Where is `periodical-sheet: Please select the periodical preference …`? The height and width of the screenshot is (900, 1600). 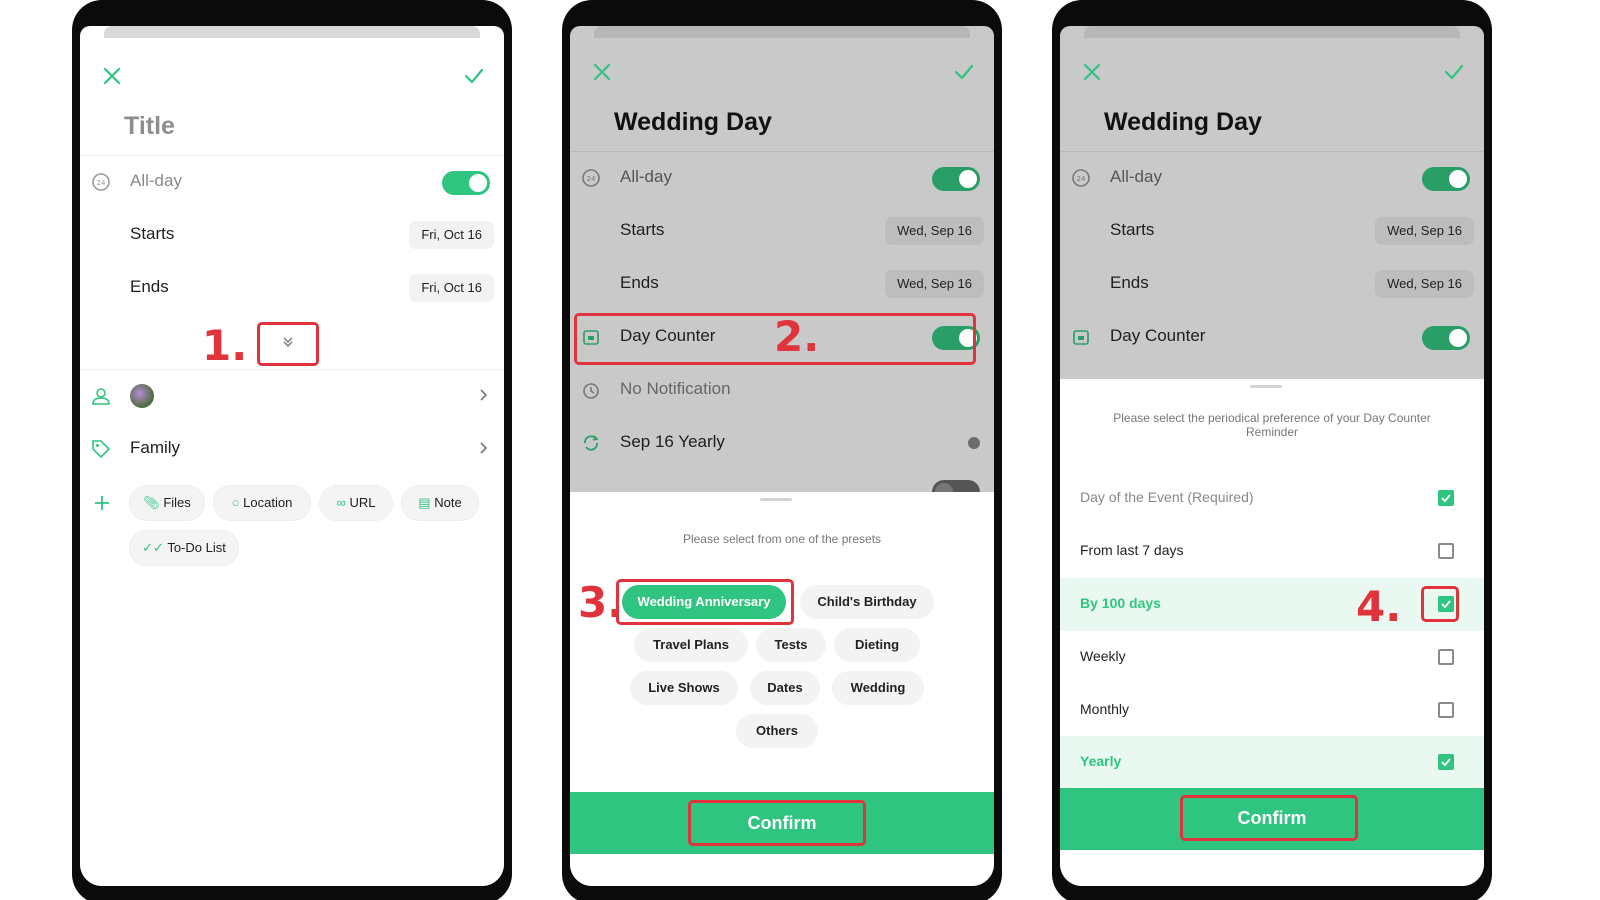
periodical-sheet: Please select the periodical preference … is located at coordinates (1272, 632).